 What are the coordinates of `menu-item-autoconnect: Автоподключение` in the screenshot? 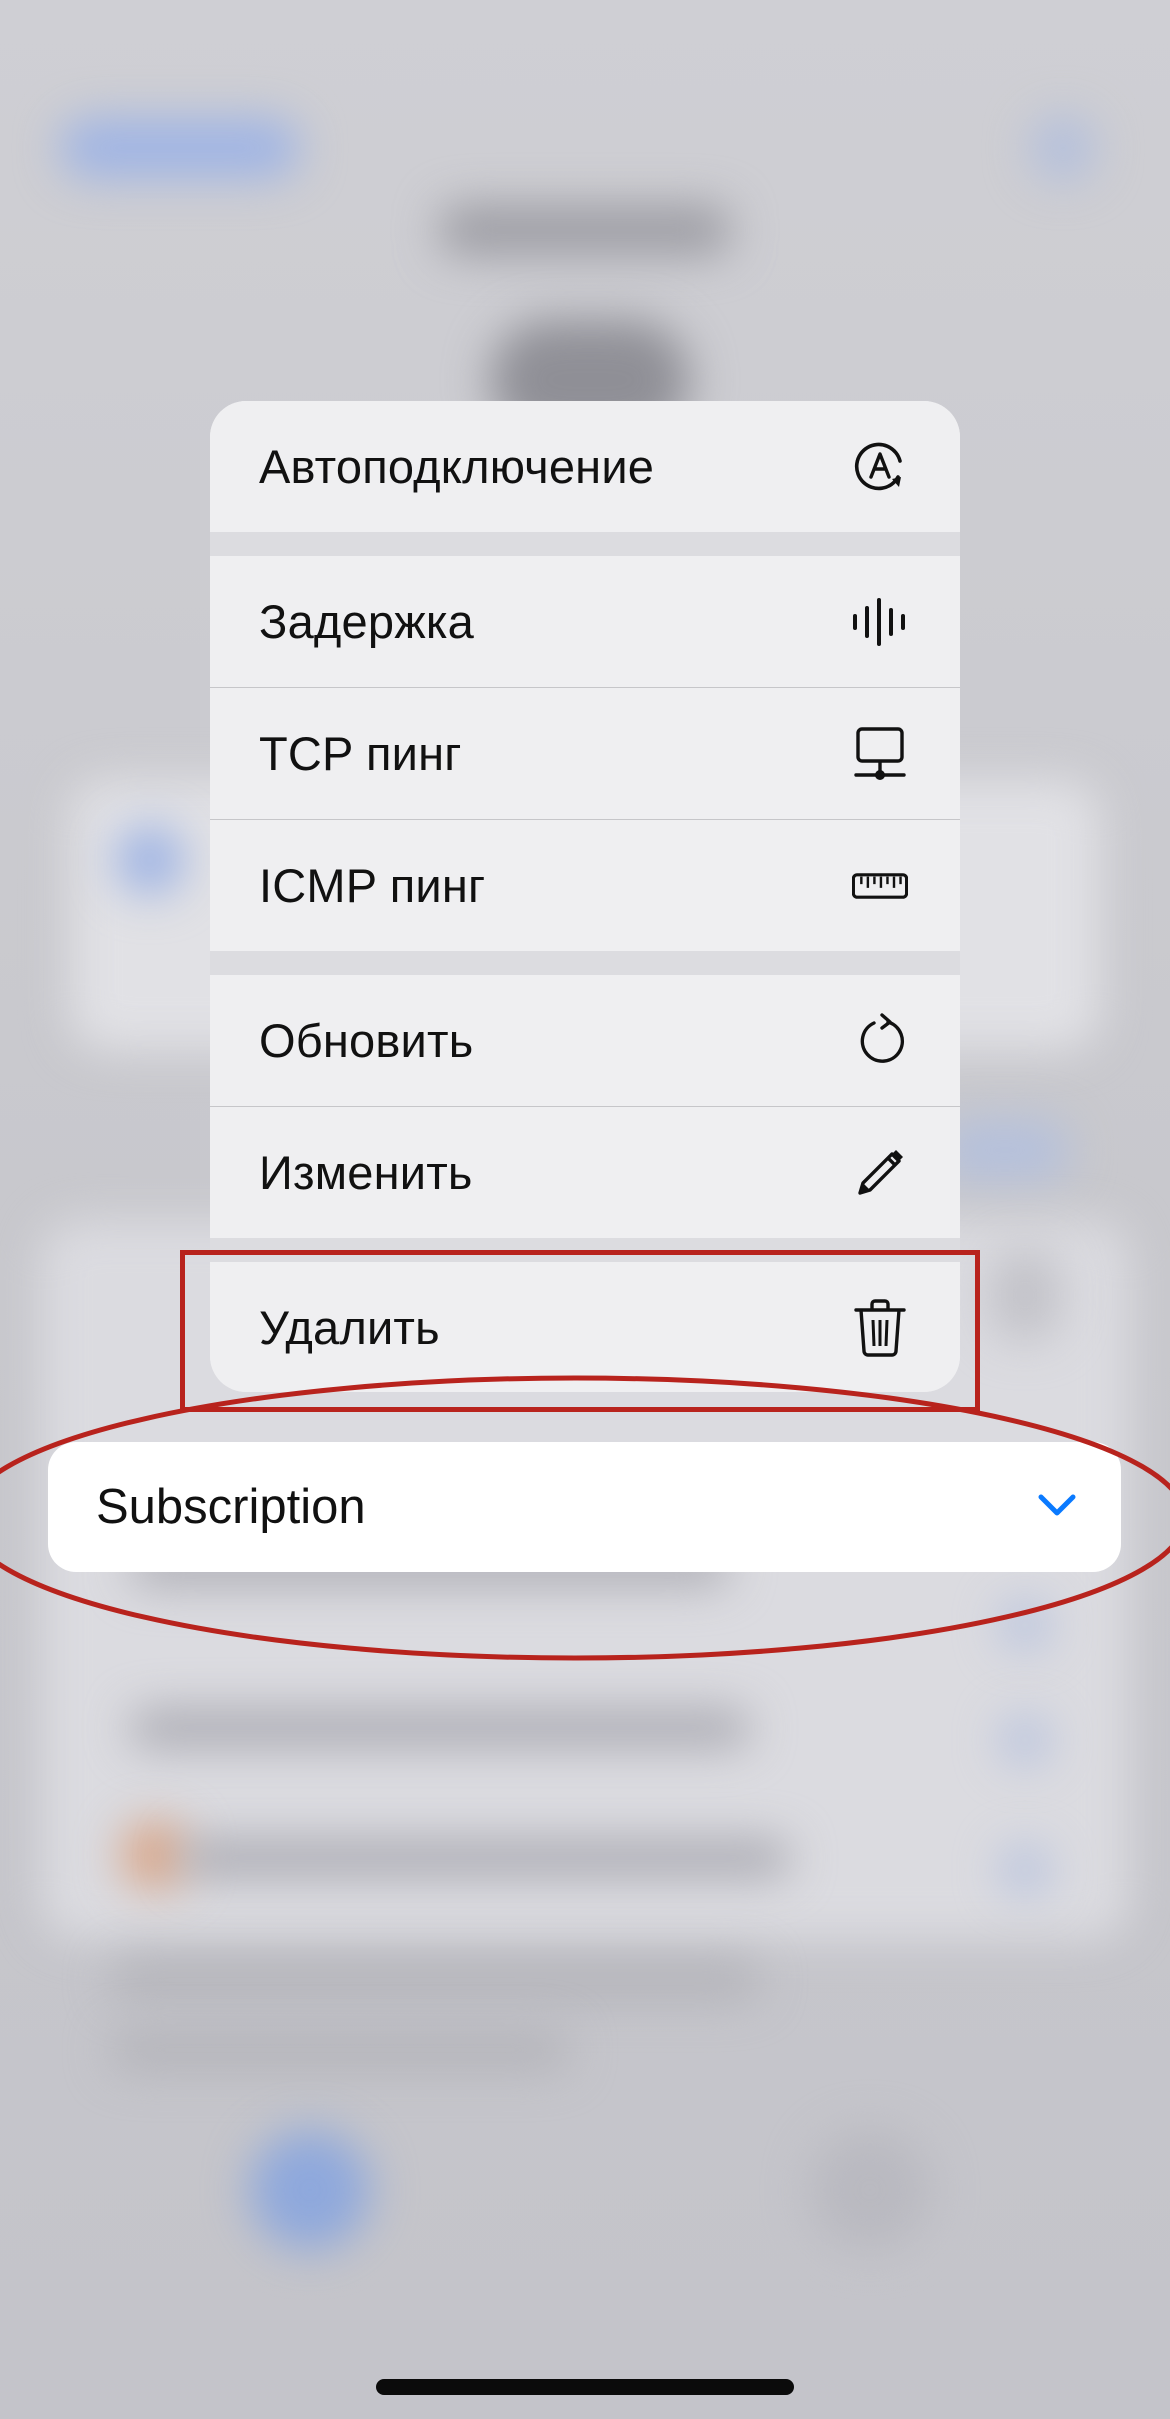 It's located at (585, 466).